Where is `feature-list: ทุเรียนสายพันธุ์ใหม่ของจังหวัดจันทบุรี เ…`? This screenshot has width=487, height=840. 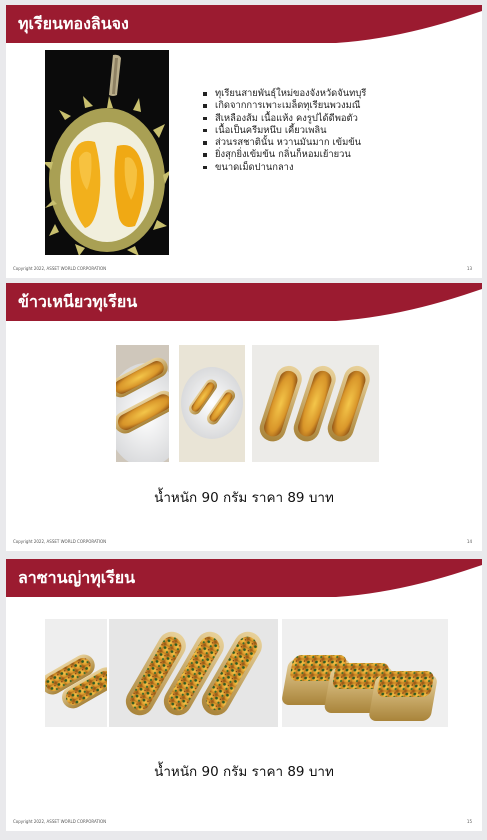
feature-list: ทุเรียนสายพันธุ์ใหม่ของจังหวัดจันทบุรี เ… is located at coordinates (283, 131).